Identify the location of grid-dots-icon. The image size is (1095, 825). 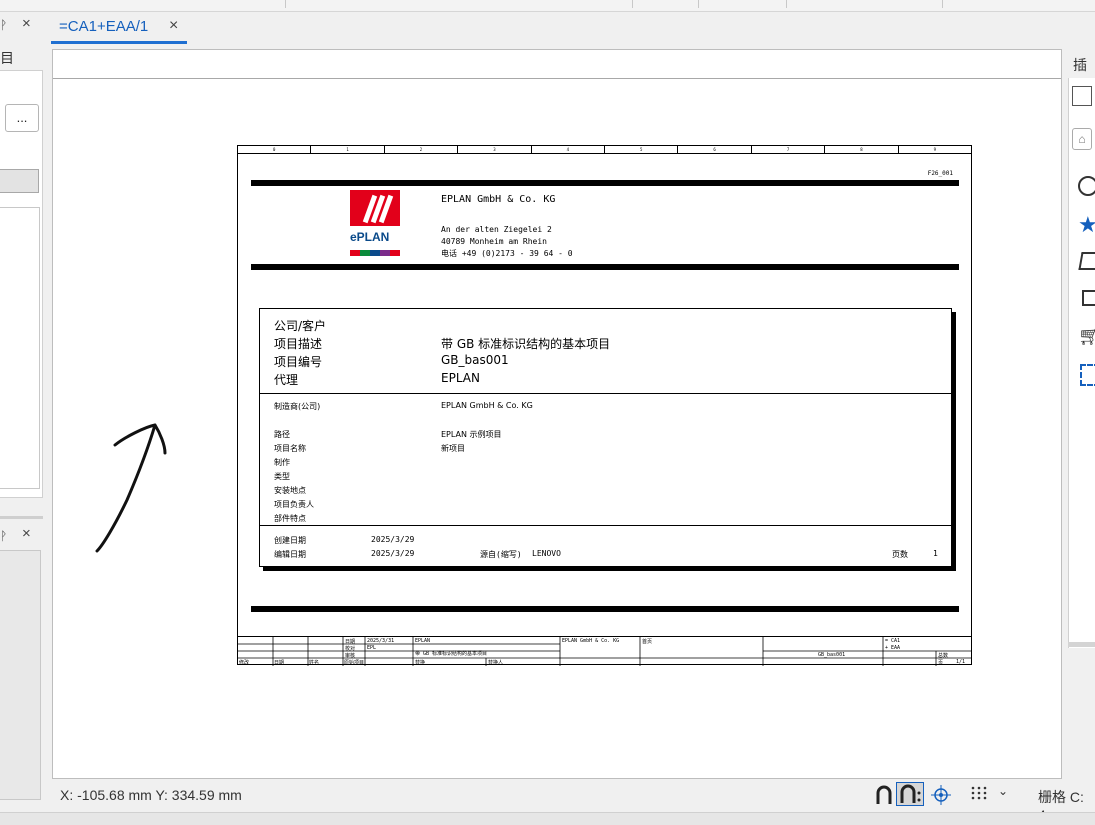
(980, 793).